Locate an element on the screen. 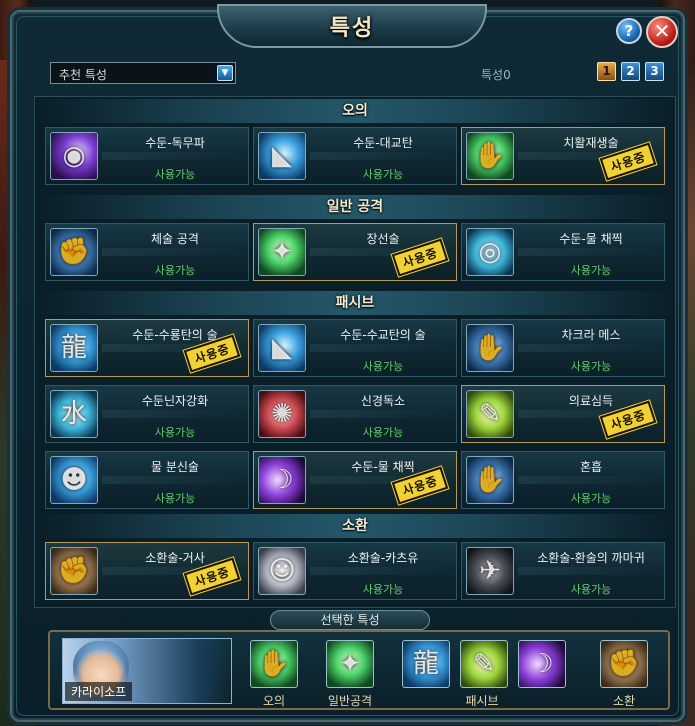 This screenshot has width=695, height=726. character-name: 카라이소프 is located at coordinates (99, 691).